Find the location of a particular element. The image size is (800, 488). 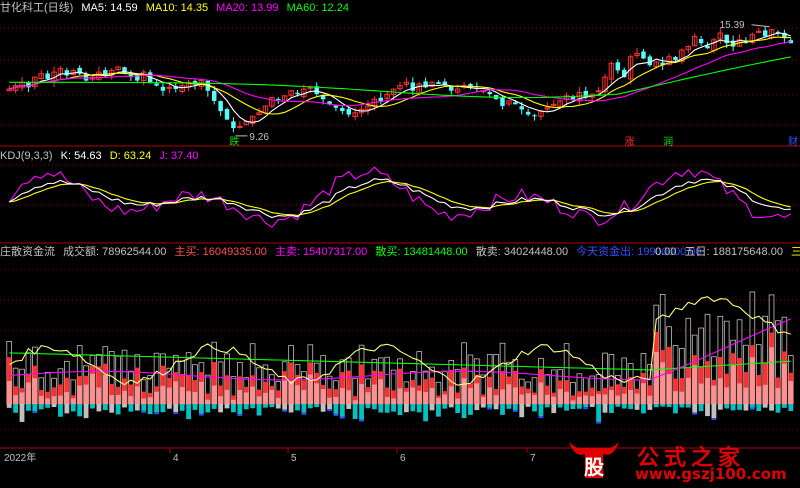

dots-value: 0.00 is located at coordinates (666, 252).